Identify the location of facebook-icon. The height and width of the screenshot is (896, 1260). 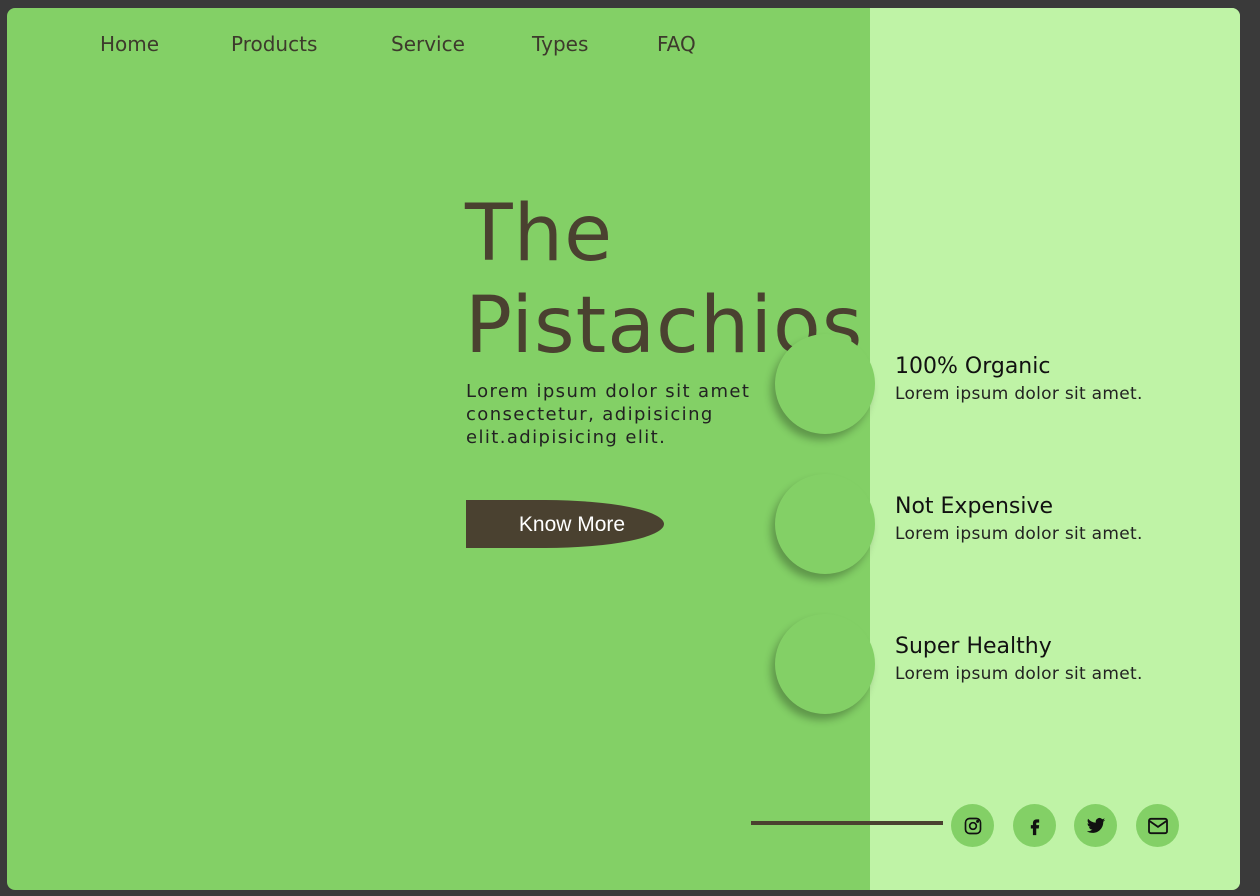
(1034, 826).